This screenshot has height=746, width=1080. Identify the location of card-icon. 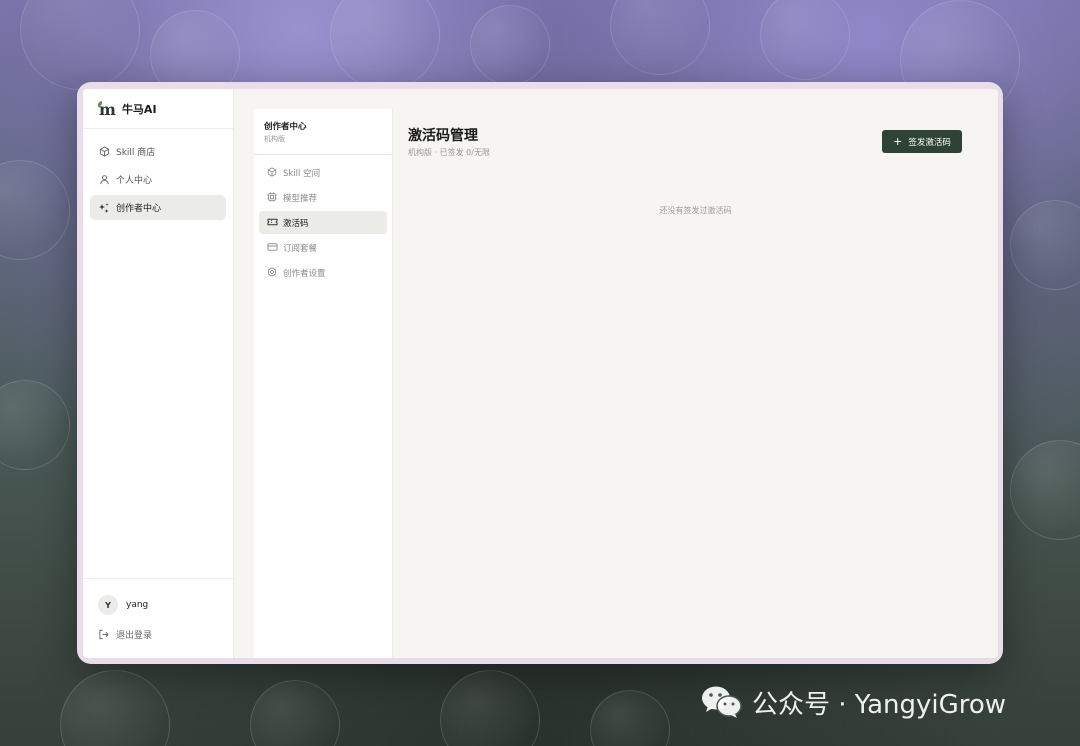
(272, 247).